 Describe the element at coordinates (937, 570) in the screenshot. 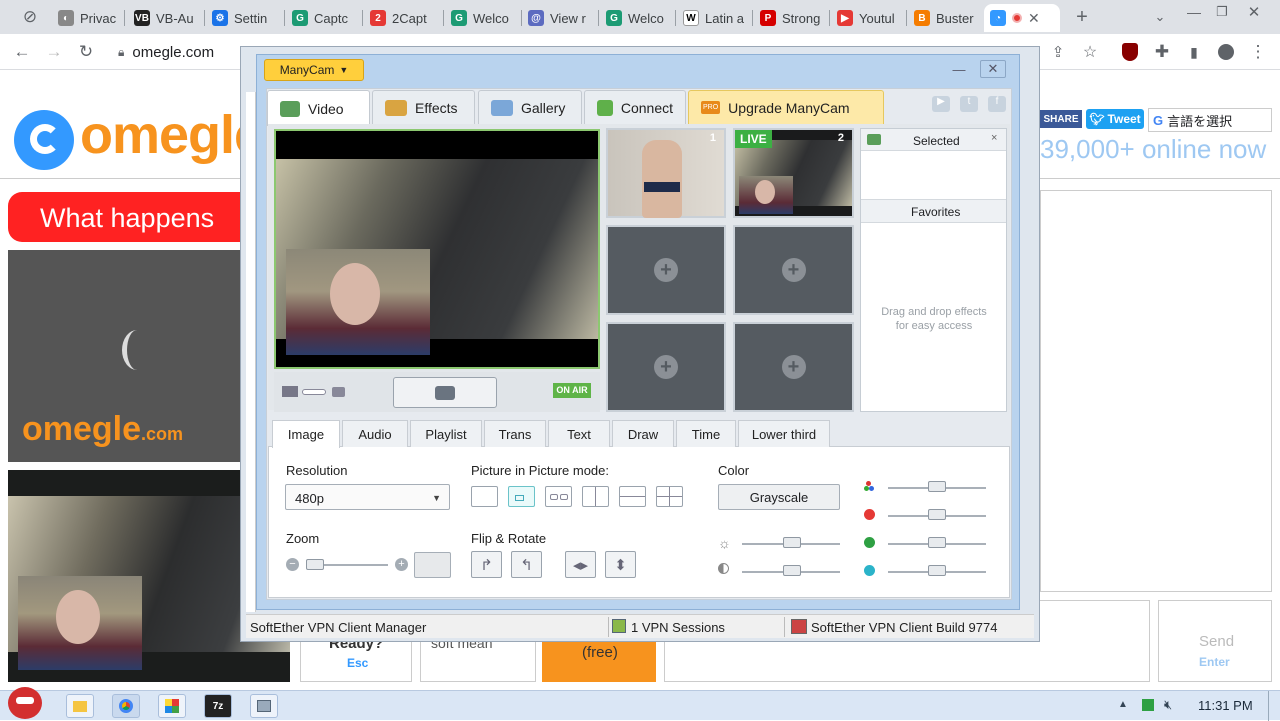

I see `blue-knob` at that location.